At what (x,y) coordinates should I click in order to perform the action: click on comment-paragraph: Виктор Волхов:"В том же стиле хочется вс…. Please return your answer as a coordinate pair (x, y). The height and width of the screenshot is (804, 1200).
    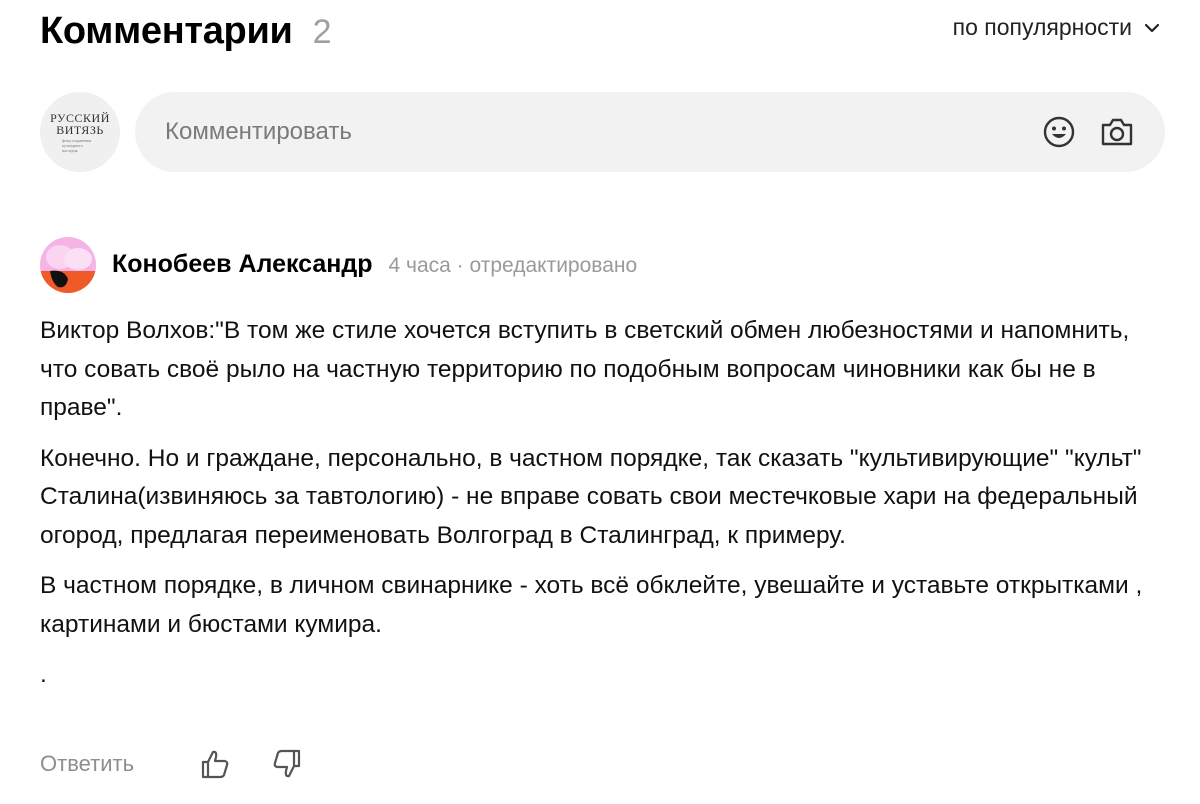
    Looking at the image, I should click on (585, 369).